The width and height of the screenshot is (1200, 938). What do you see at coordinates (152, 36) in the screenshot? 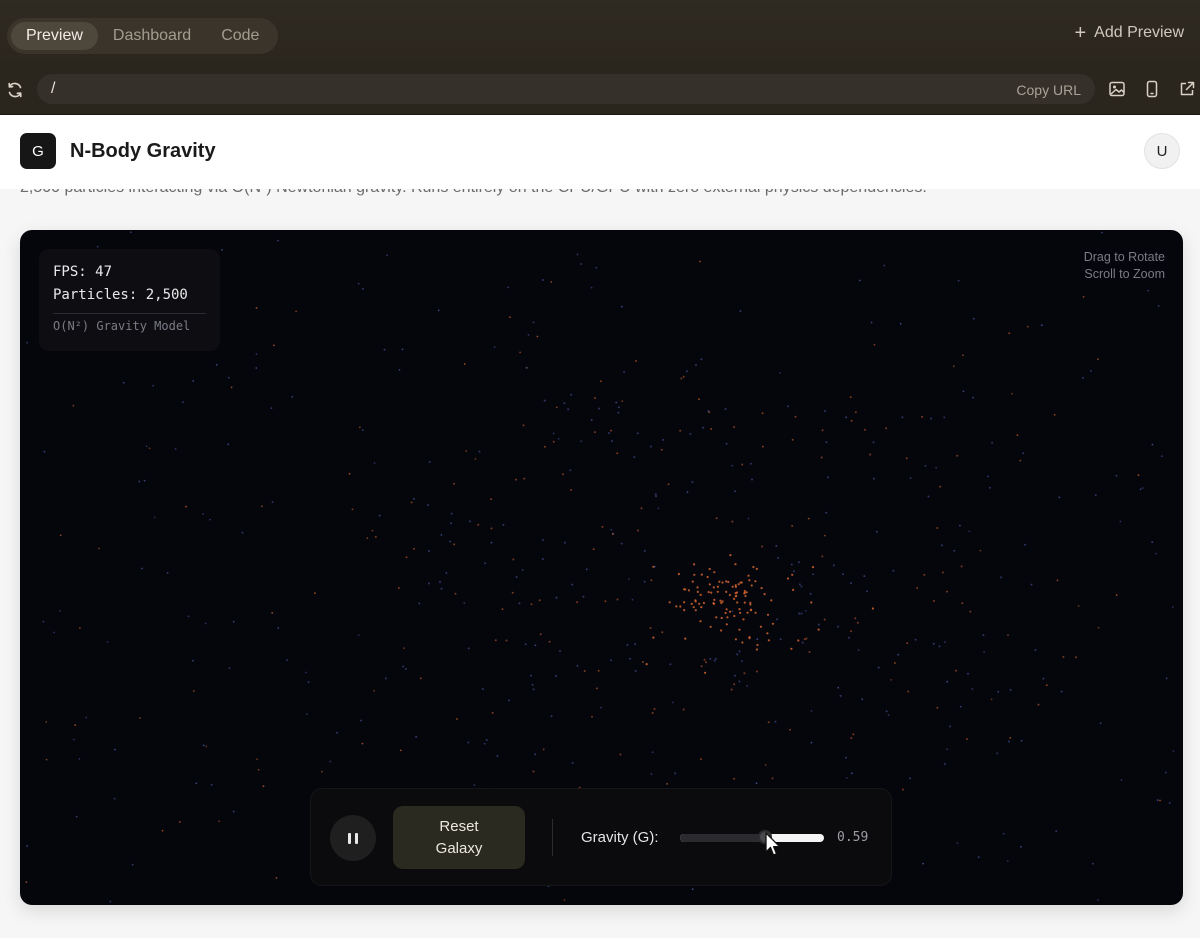
I see `tab-dashboard: Dashboard` at bounding box center [152, 36].